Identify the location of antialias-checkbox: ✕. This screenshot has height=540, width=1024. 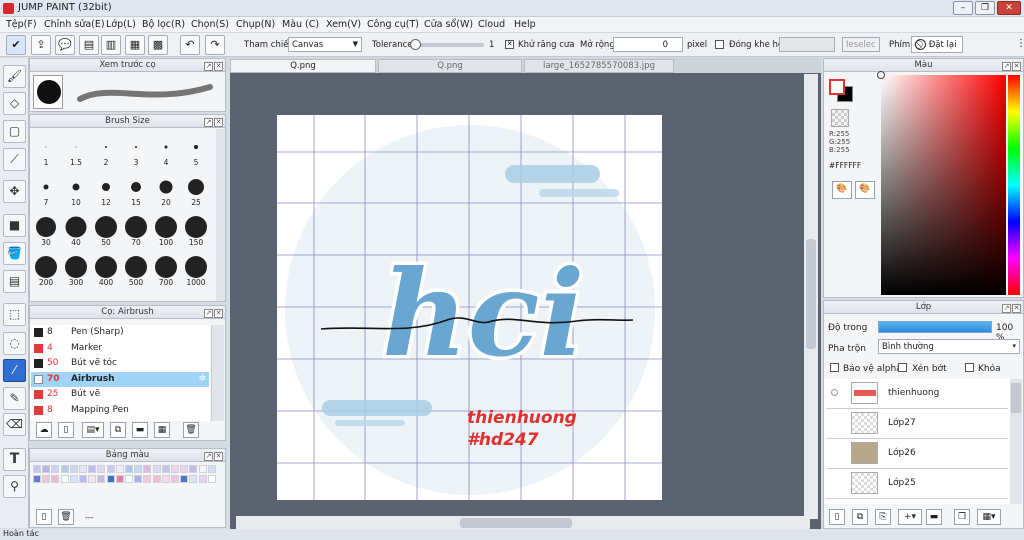
(509, 44).